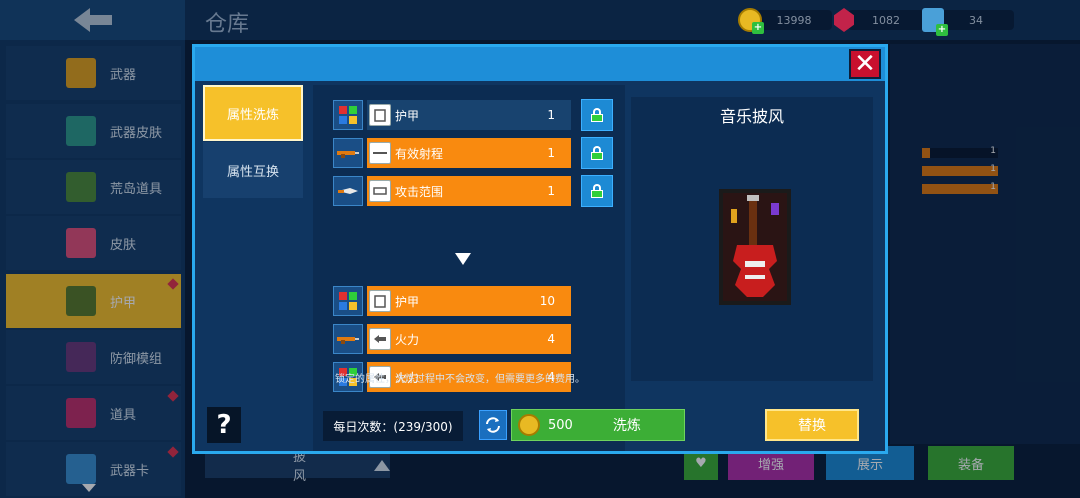  What do you see at coordinates (598, 425) in the screenshot?
I see `refine-button: 500 洗炼` at bounding box center [598, 425].